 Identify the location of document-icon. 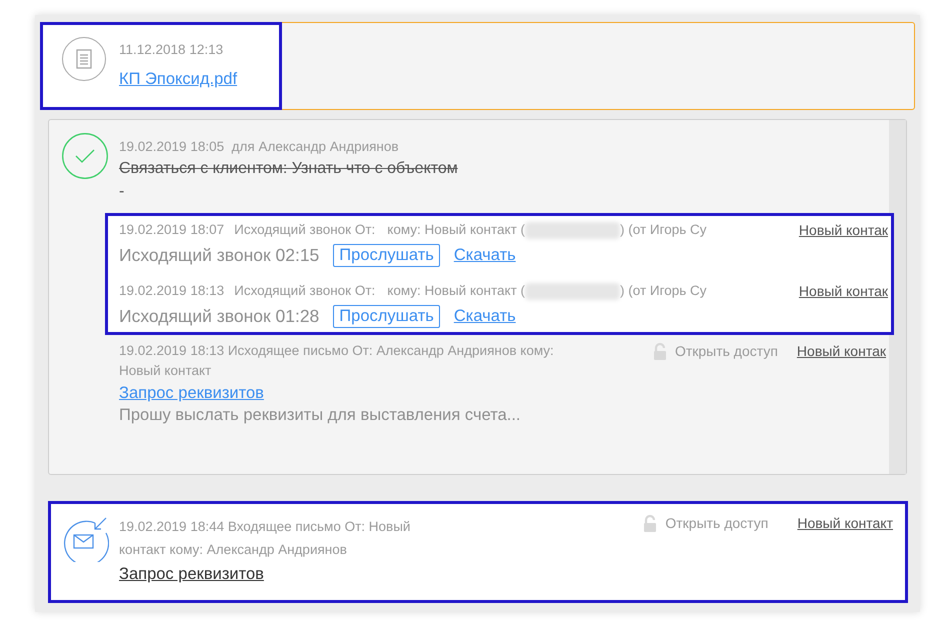
(84, 59).